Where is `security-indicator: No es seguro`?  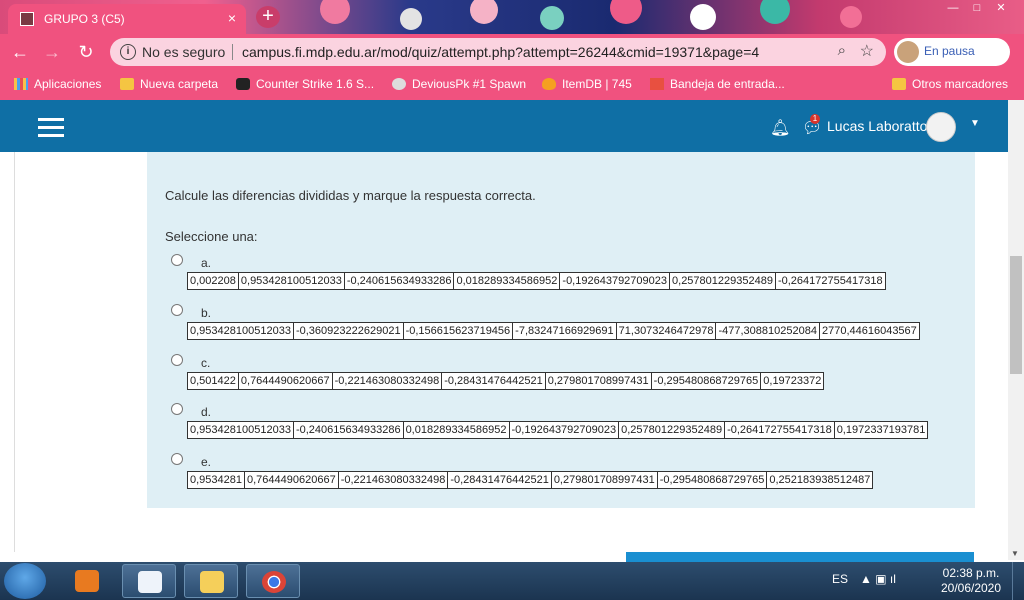 security-indicator: No es seguro is located at coordinates (183, 52).